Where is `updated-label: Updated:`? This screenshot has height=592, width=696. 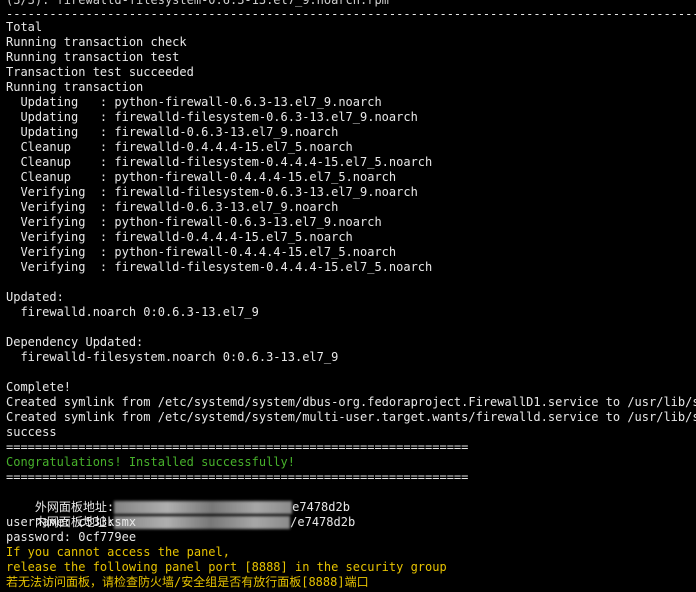
updated-label: Updated: is located at coordinates (35, 297).